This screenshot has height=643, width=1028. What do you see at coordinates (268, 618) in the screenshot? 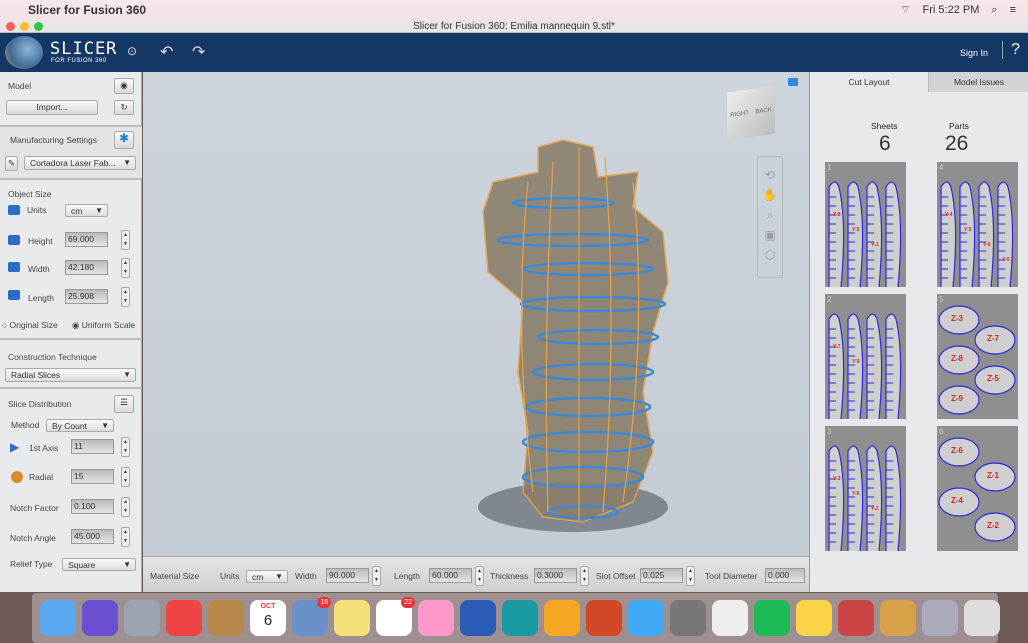
I see `calendar-icon: OCT 6` at bounding box center [268, 618].